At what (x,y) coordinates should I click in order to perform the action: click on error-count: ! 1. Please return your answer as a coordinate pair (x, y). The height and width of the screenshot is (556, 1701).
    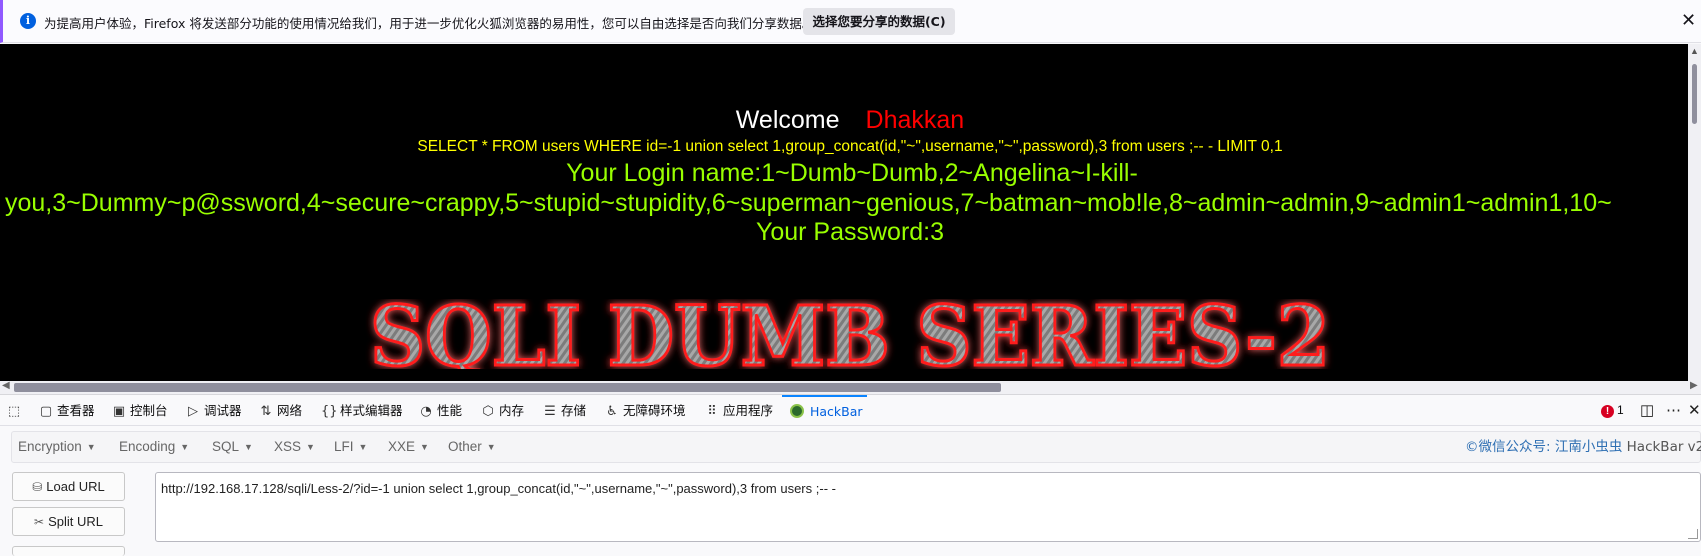
    Looking at the image, I should click on (1612, 410).